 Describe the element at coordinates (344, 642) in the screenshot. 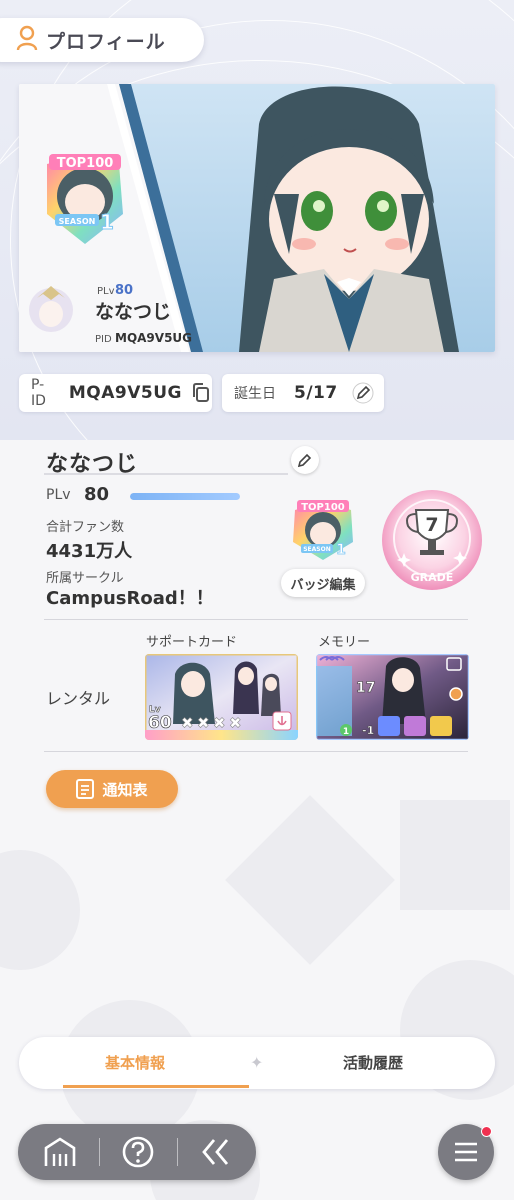

I see `memory-title: メモリー` at that location.